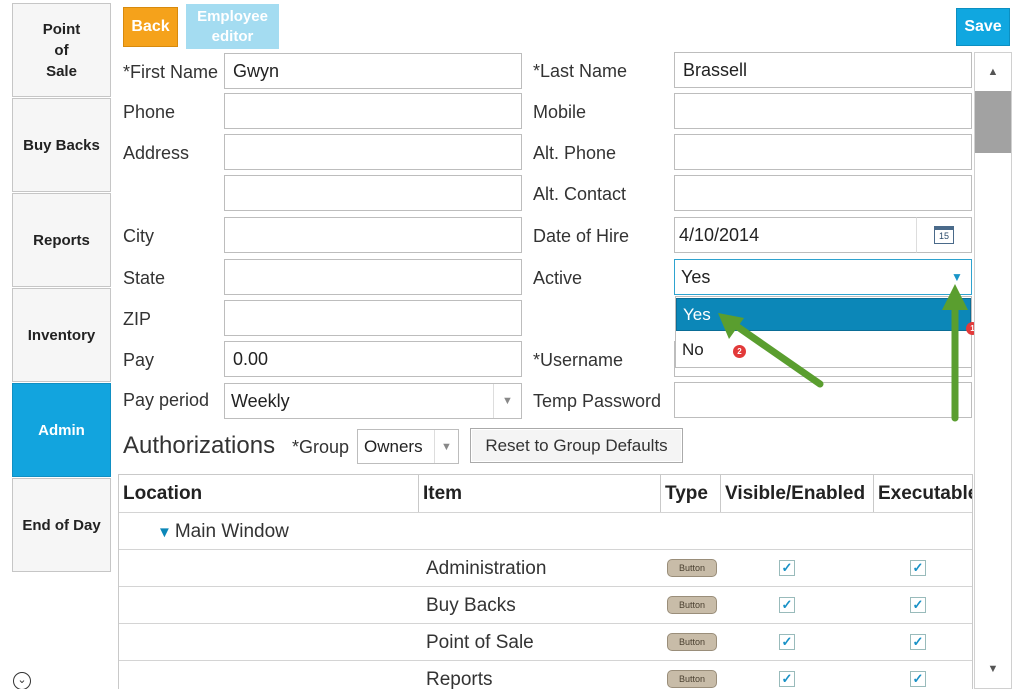 This screenshot has width=1022, height=689. Describe the element at coordinates (576, 445) in the screenshot. I see `reset-to-group-defaults-button: Reset to Group Defaults` at that location.